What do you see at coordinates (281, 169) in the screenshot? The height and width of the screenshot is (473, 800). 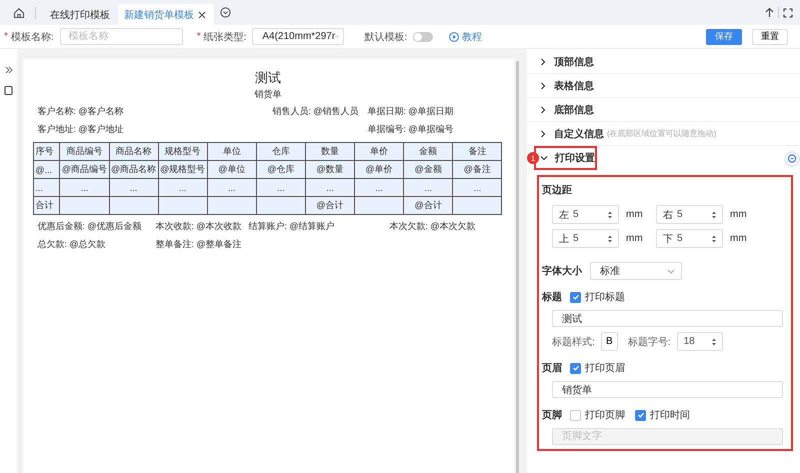 I see `table-cell: @仓库` at bounding box center [281, 169].